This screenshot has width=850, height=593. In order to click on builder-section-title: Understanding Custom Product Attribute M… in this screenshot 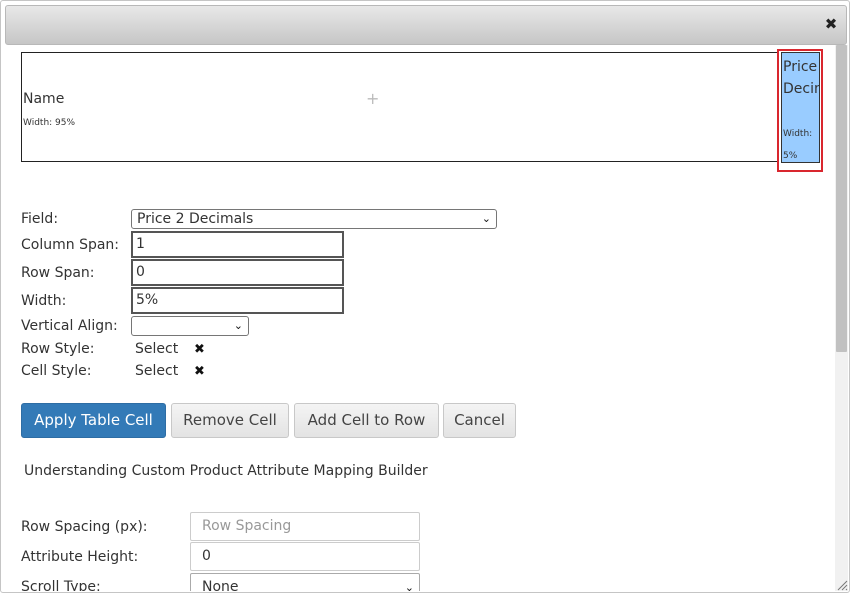, I will do `click(226, 471)`.